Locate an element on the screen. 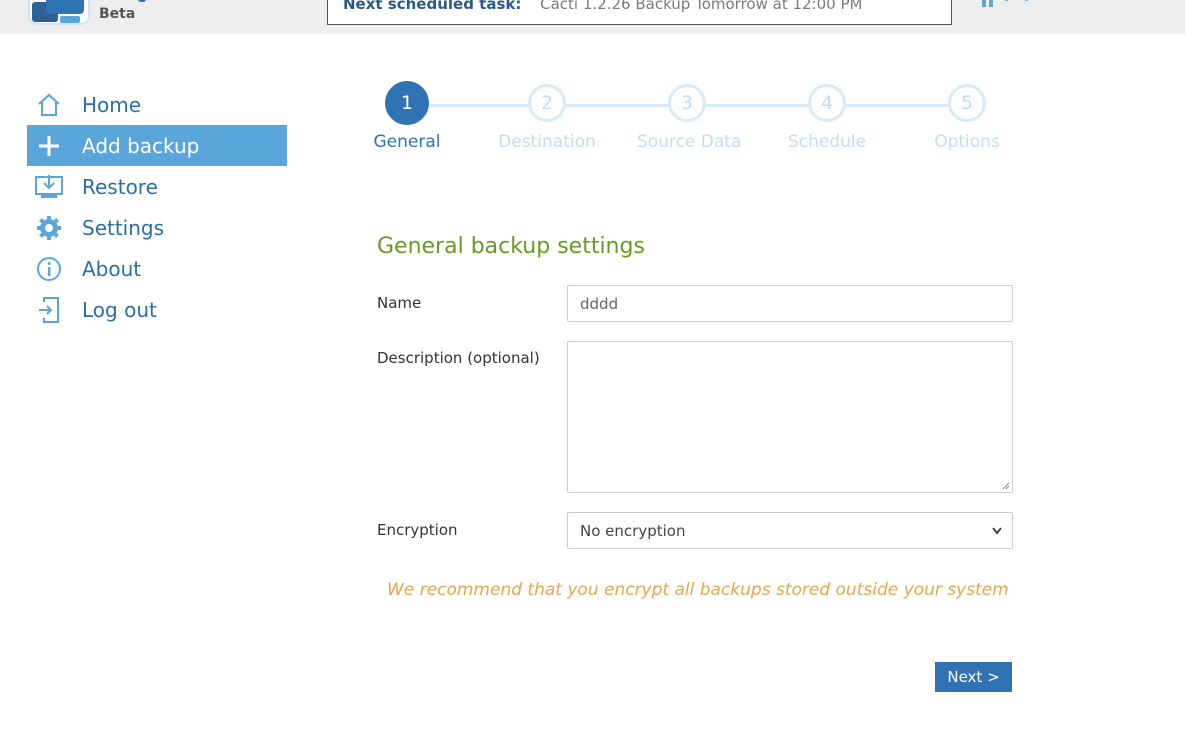 Image resolution: width=1185 pixels, height=733 pixels. step-options: 5 Options is located at coordinates (967, 118).